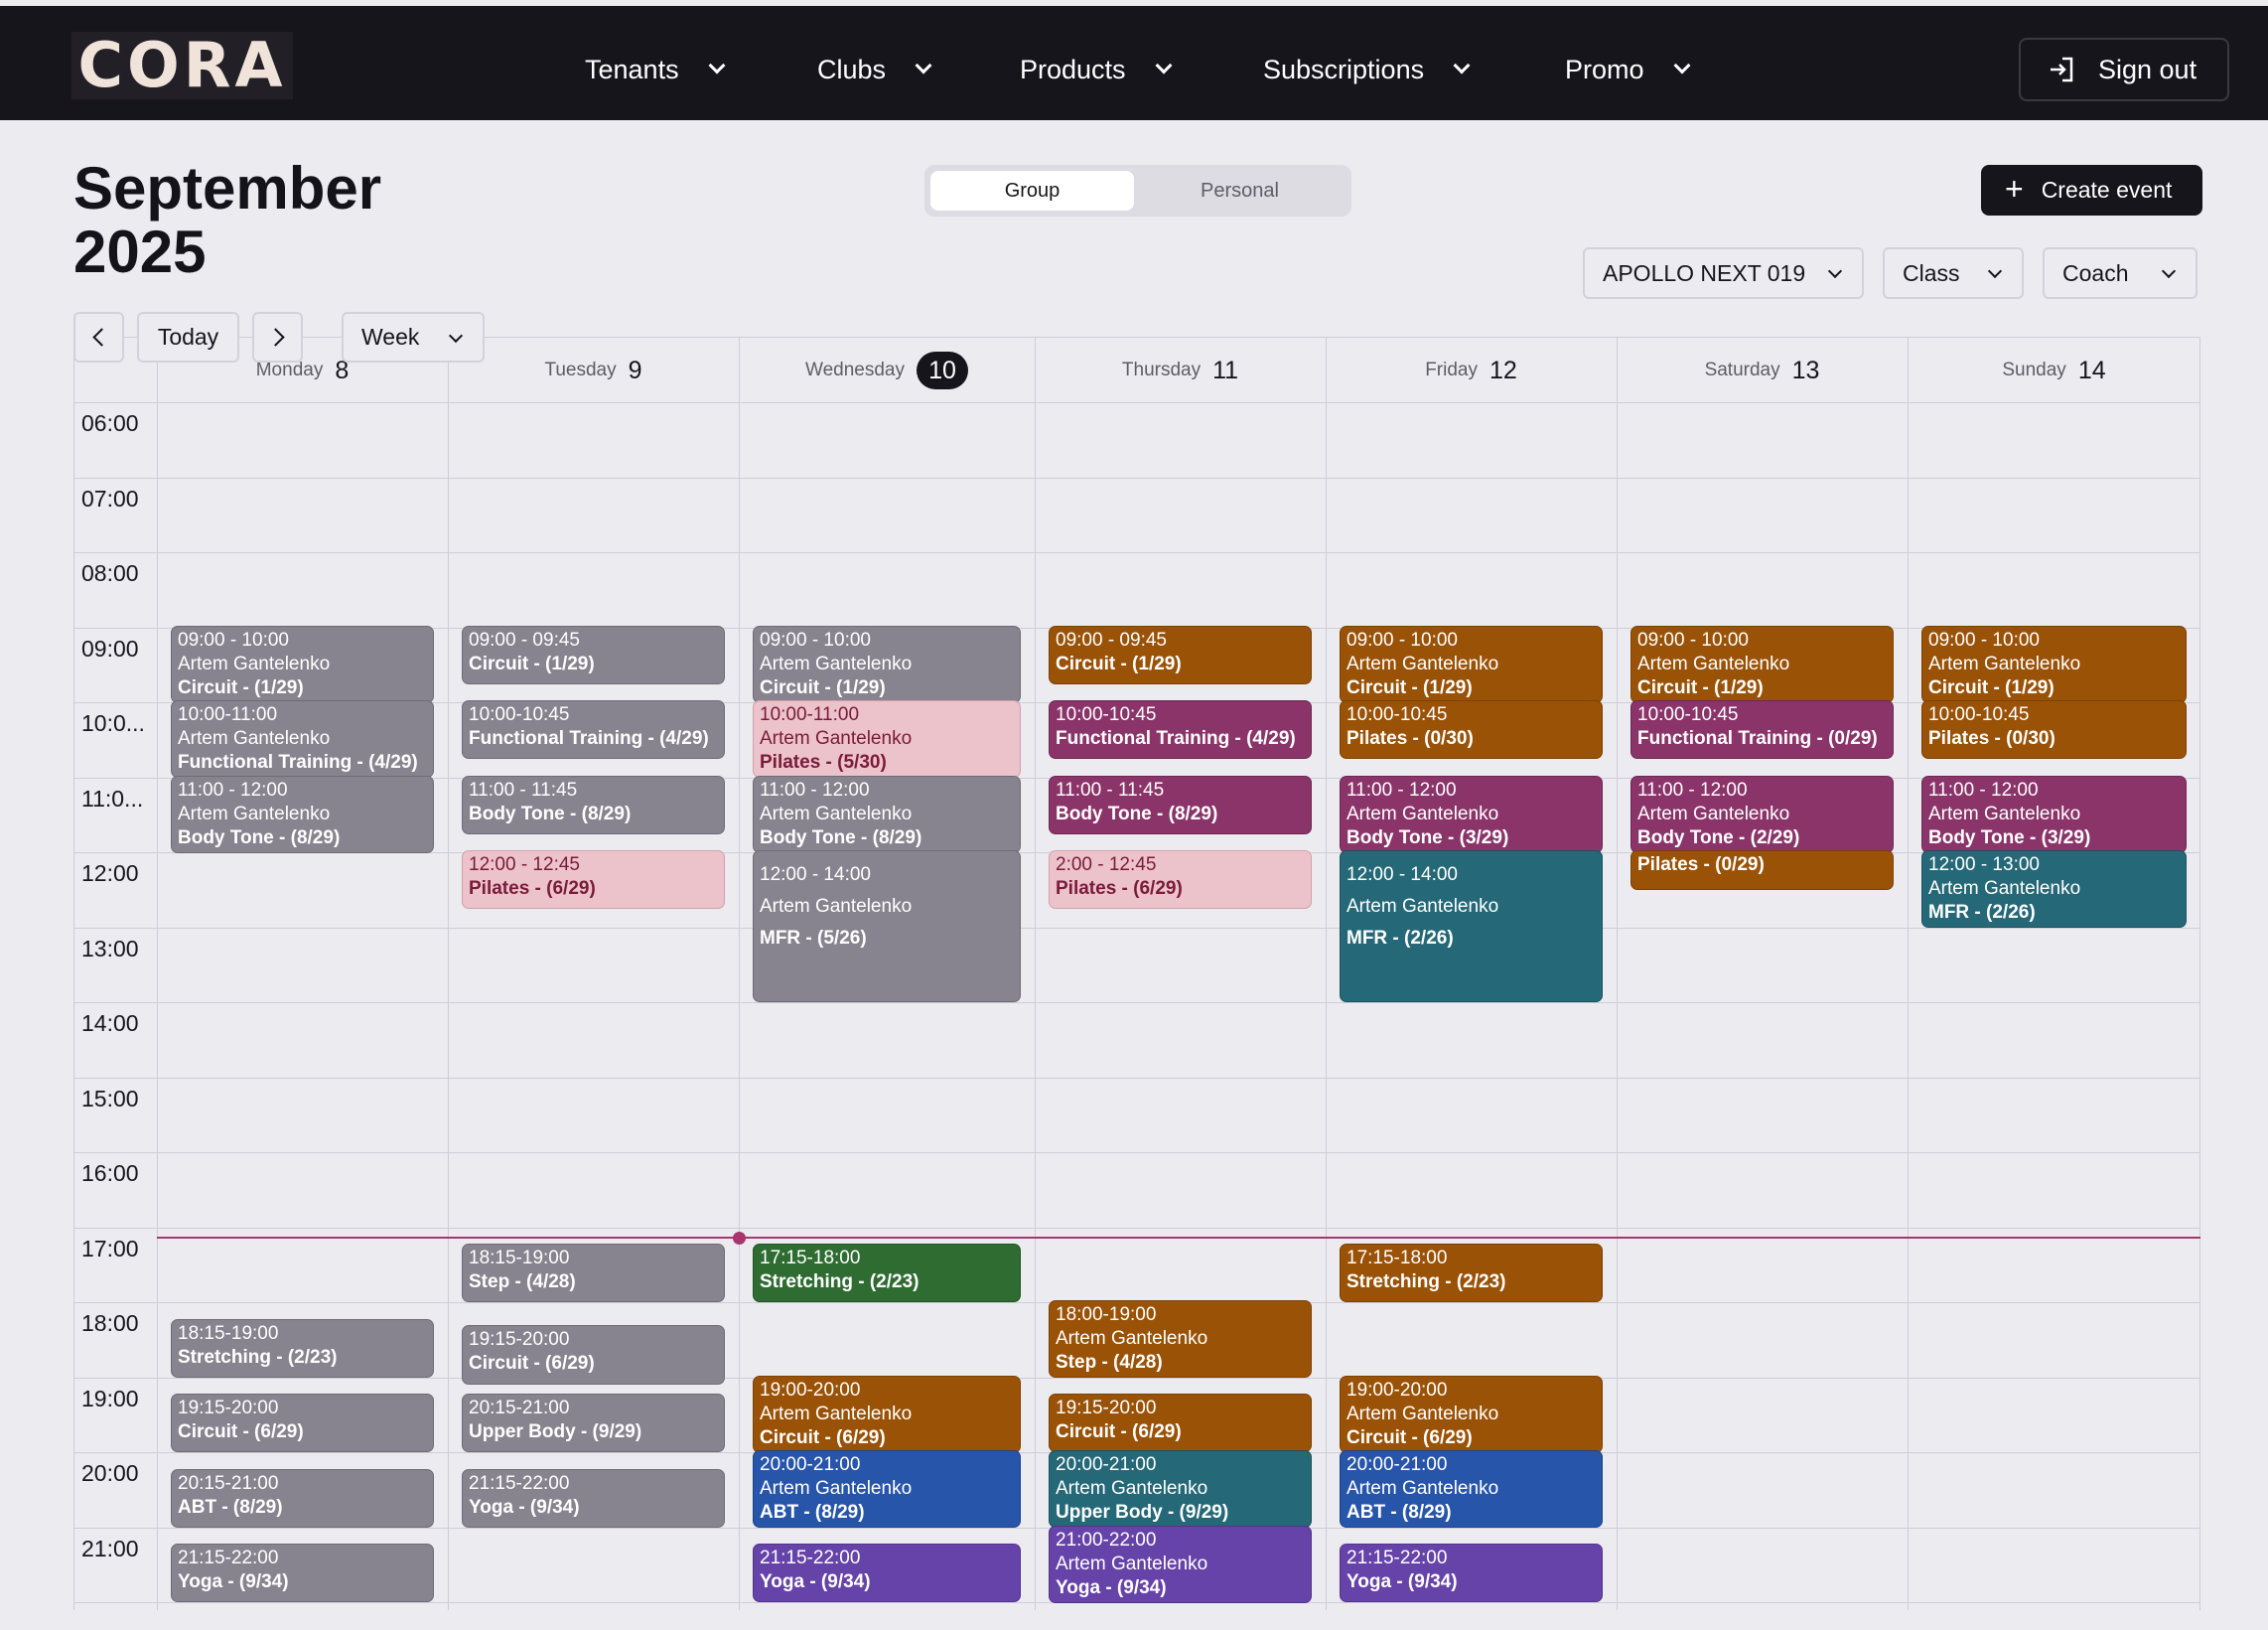 Image resolution: width=2268 pixels, height=1630 pixels. I want to click on chevron-down-icon, so click(2169, 271).